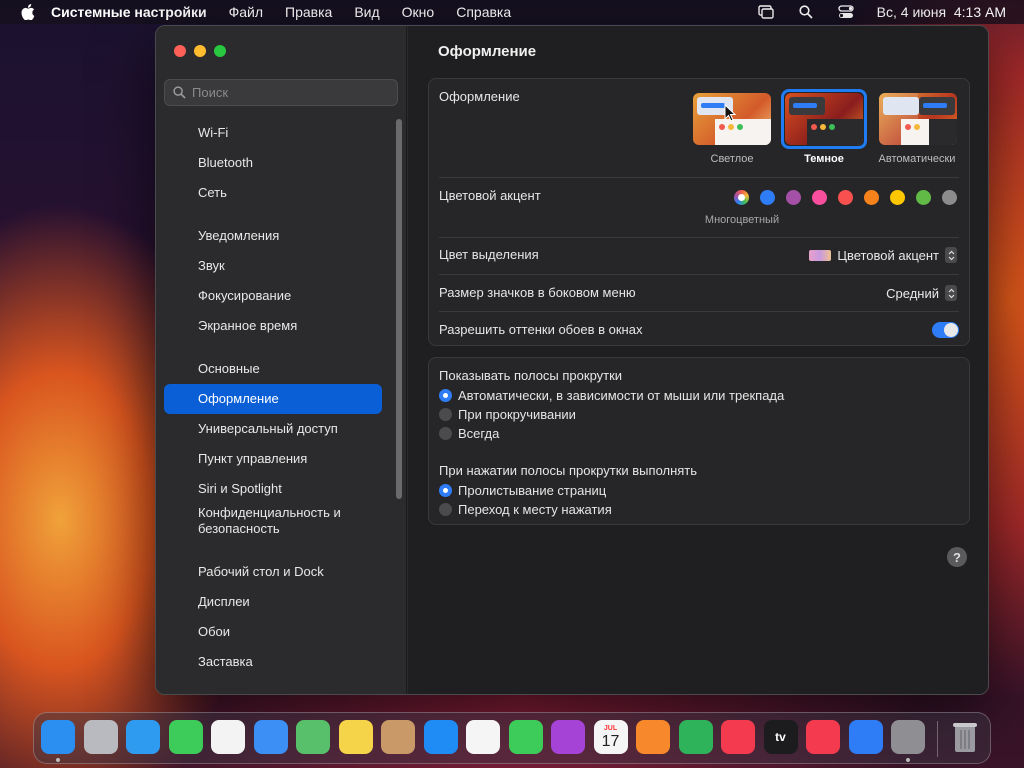 Image resolution: width=1024 pixels, height=768 pixels. I want to click on sidebar-item-label: Bluetooth, so click(225, 162).